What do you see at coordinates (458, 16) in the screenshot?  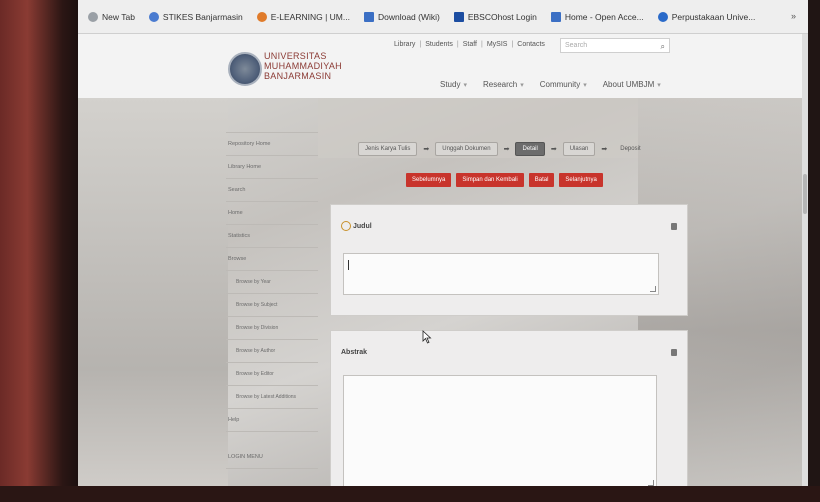 I see `ebsco-icon` at bounding box center [458, 16].